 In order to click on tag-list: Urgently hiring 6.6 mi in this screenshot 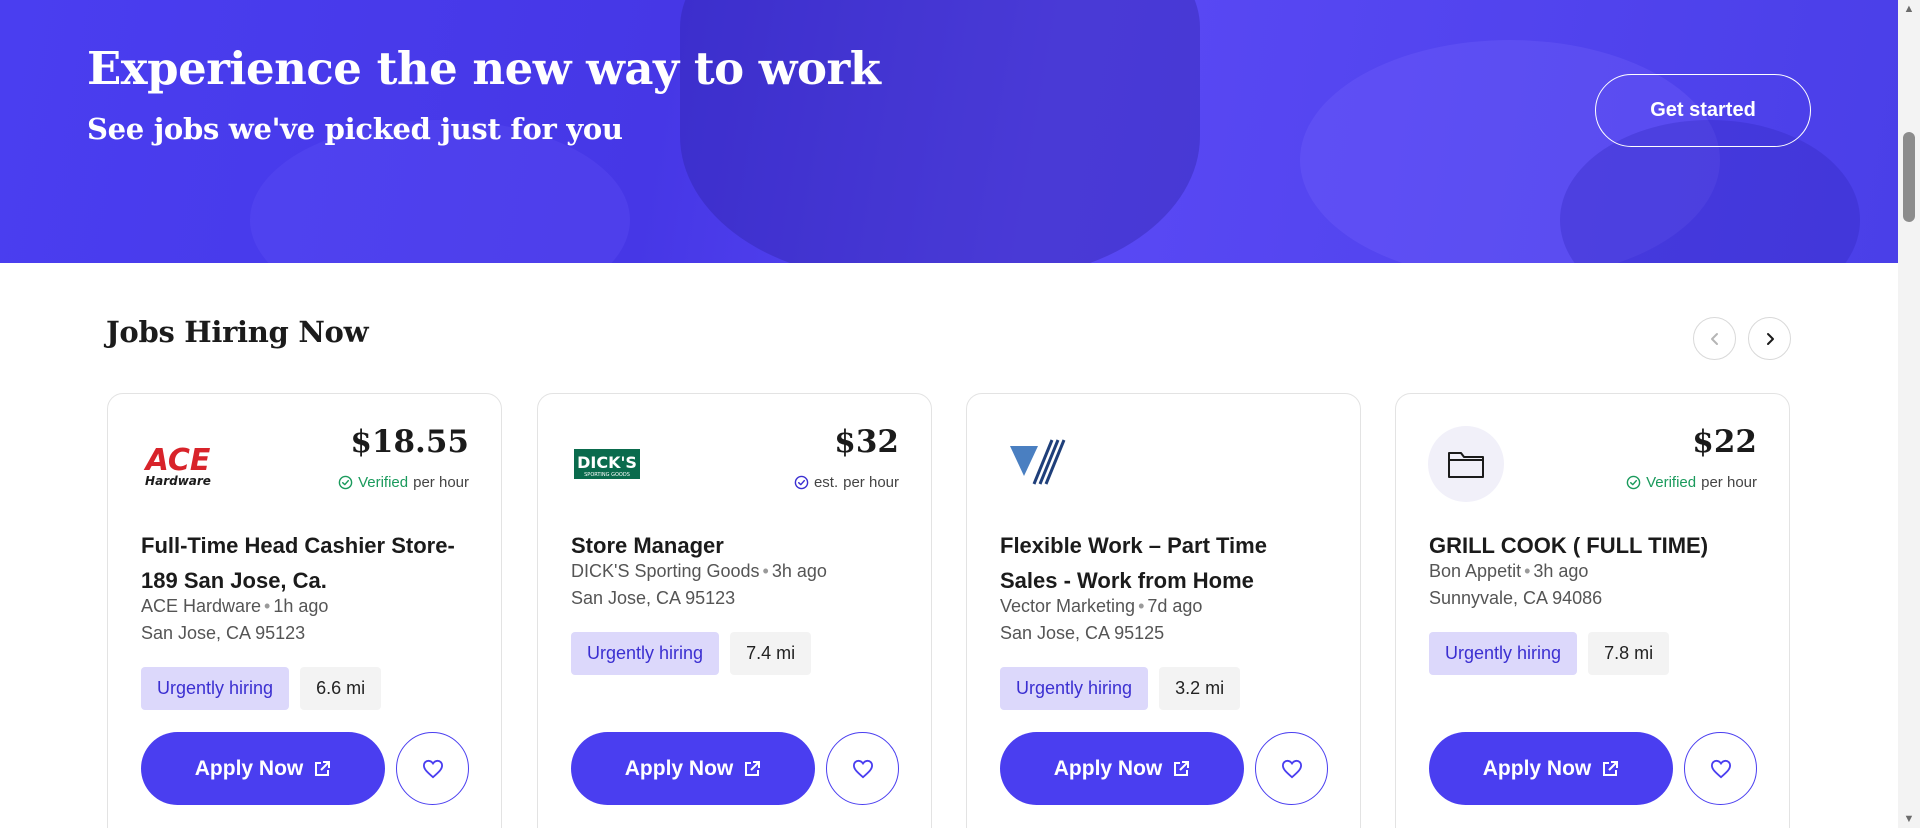, I will do `click(261, 688)`.